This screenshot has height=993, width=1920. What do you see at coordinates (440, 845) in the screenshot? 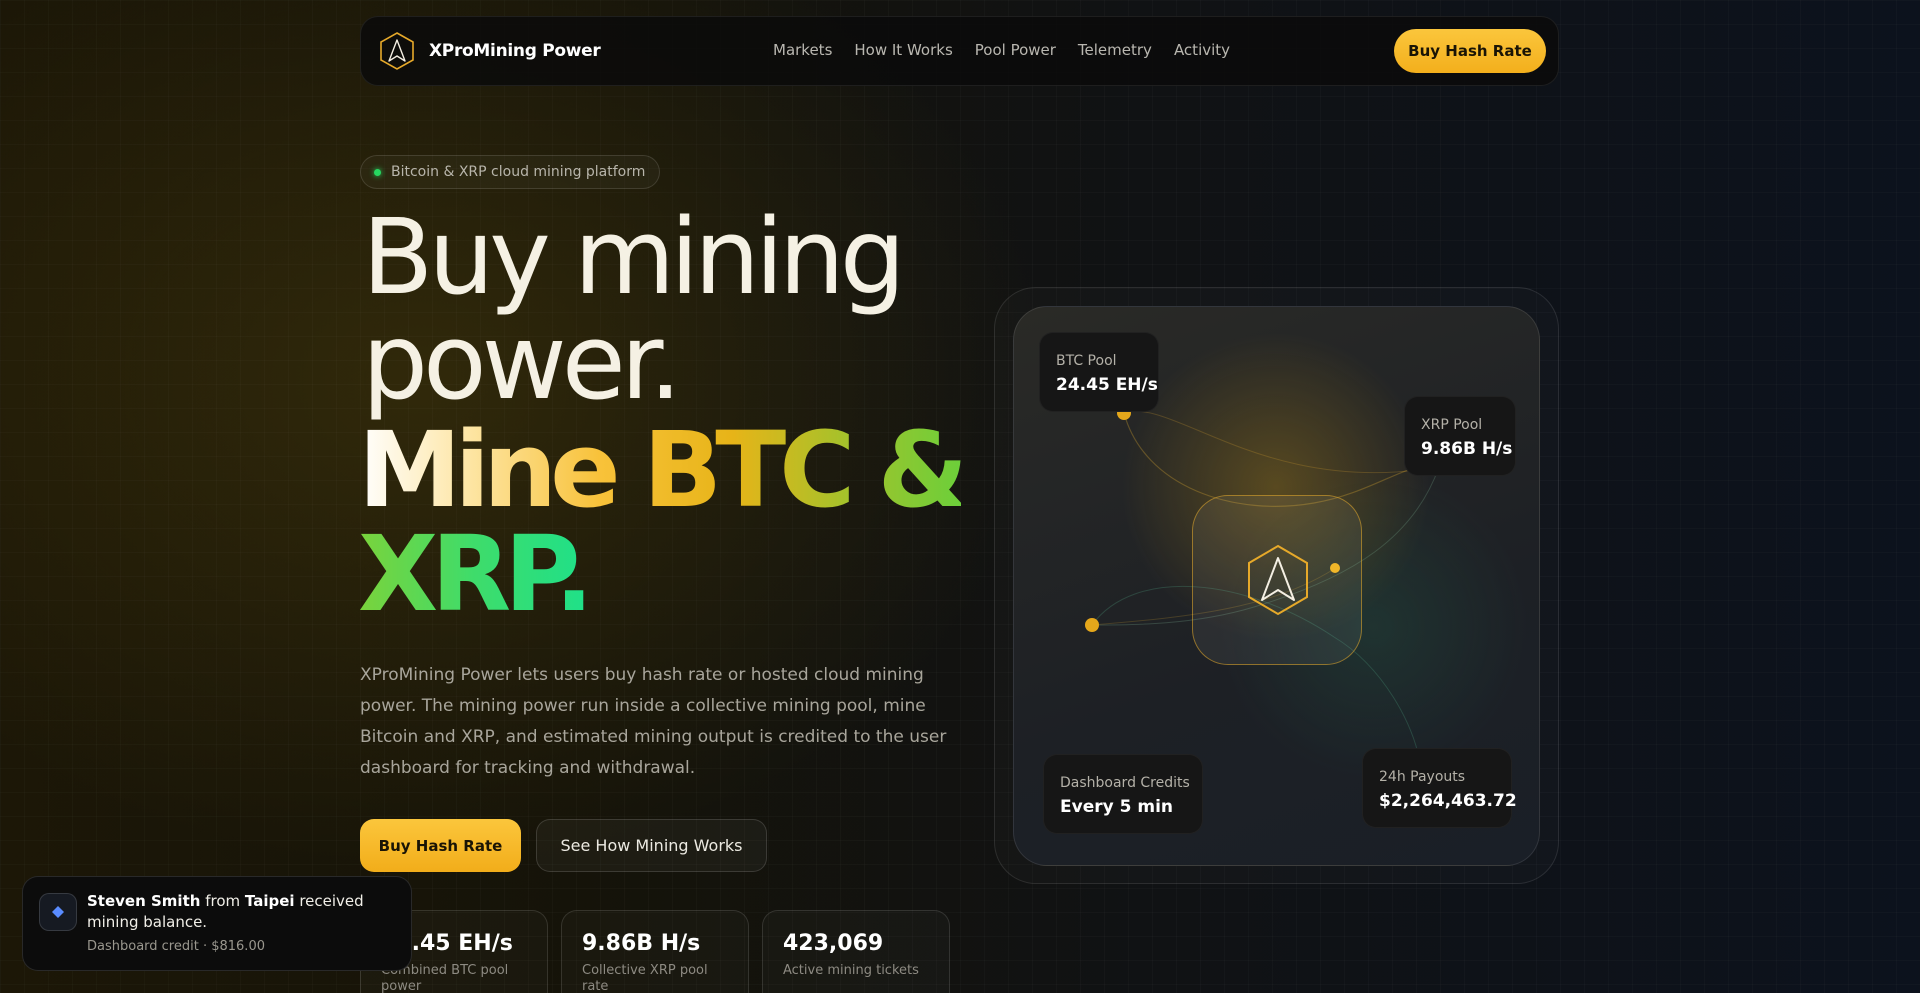
I see `buy-hash-rate-button: Buy Hash Rate` at bounding box center [440, 845].